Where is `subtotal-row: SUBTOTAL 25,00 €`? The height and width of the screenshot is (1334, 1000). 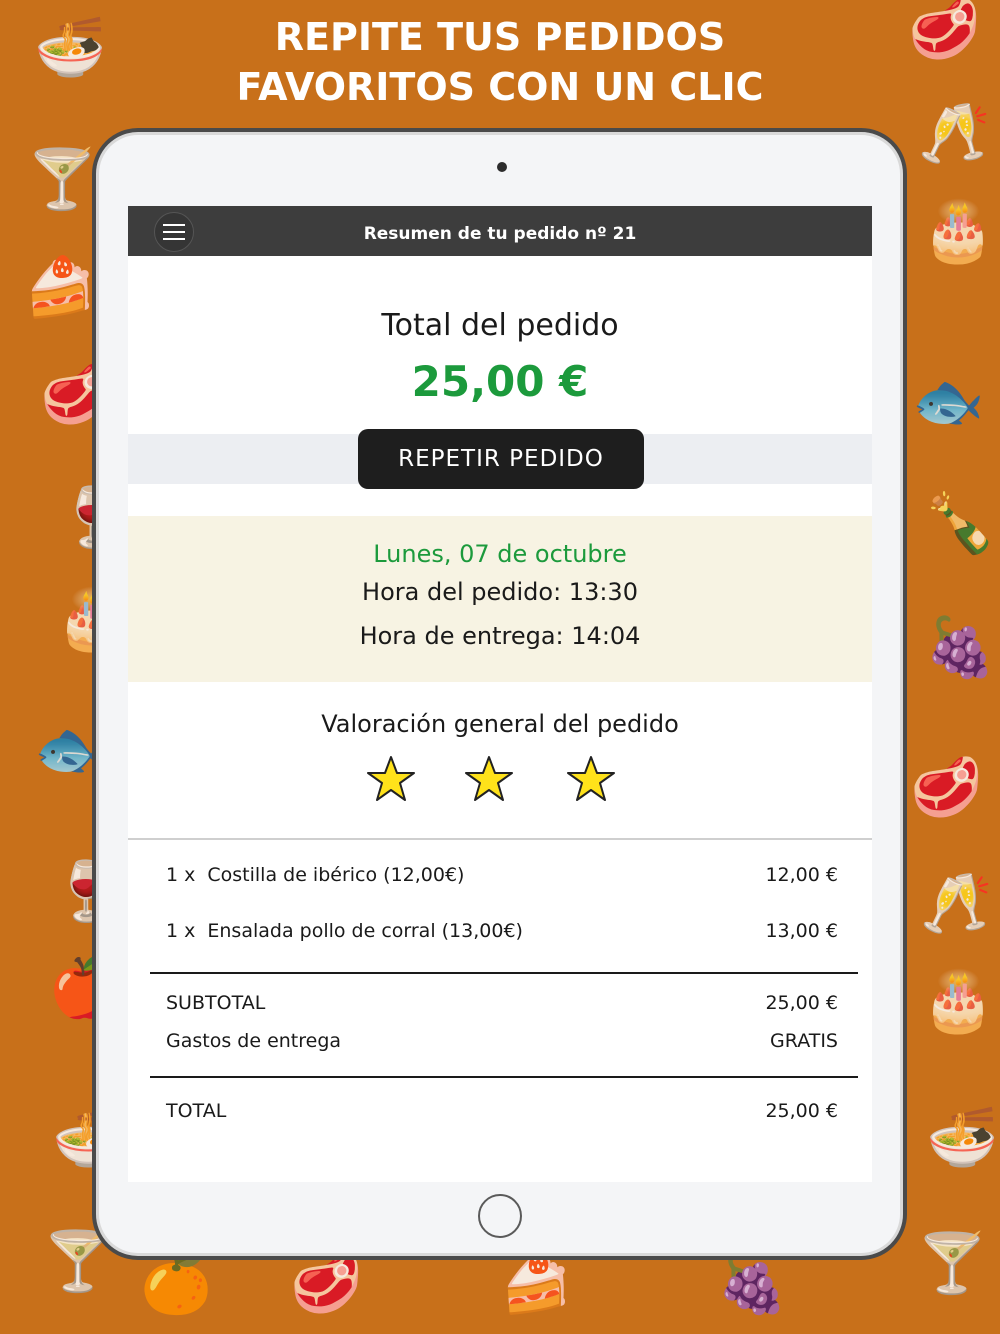 subtotal-row: SUBTOTAL 25,00 € is located at coordinates (502, 1003).